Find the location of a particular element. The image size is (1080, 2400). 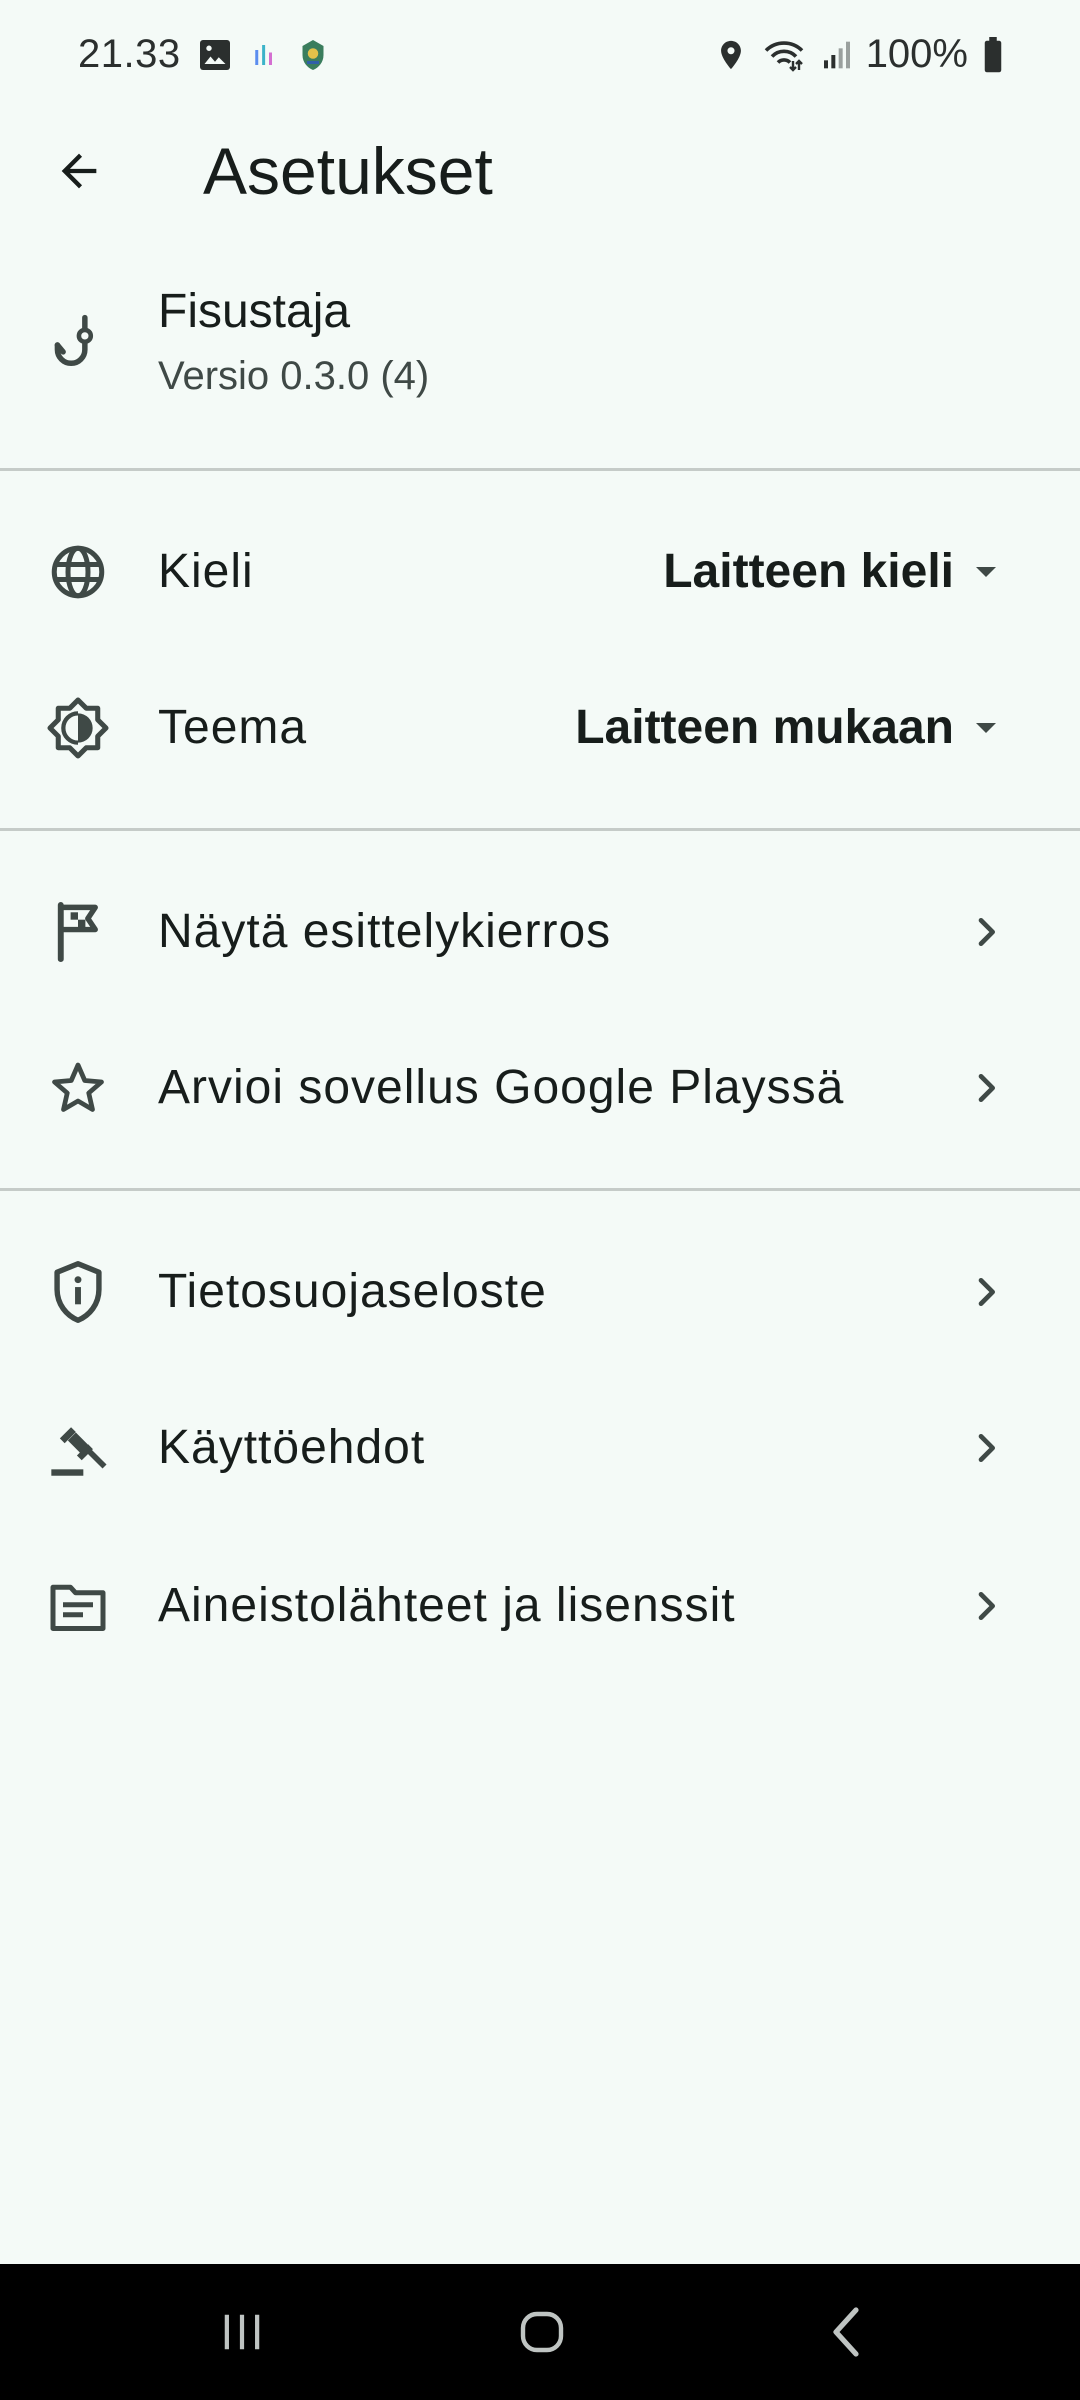

status-left: 21.33 is located at coordinates (204, 54).